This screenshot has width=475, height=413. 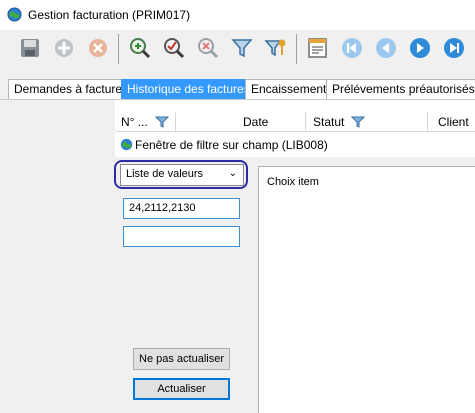 I want to click on report-icon, so click(x=317, y=48).